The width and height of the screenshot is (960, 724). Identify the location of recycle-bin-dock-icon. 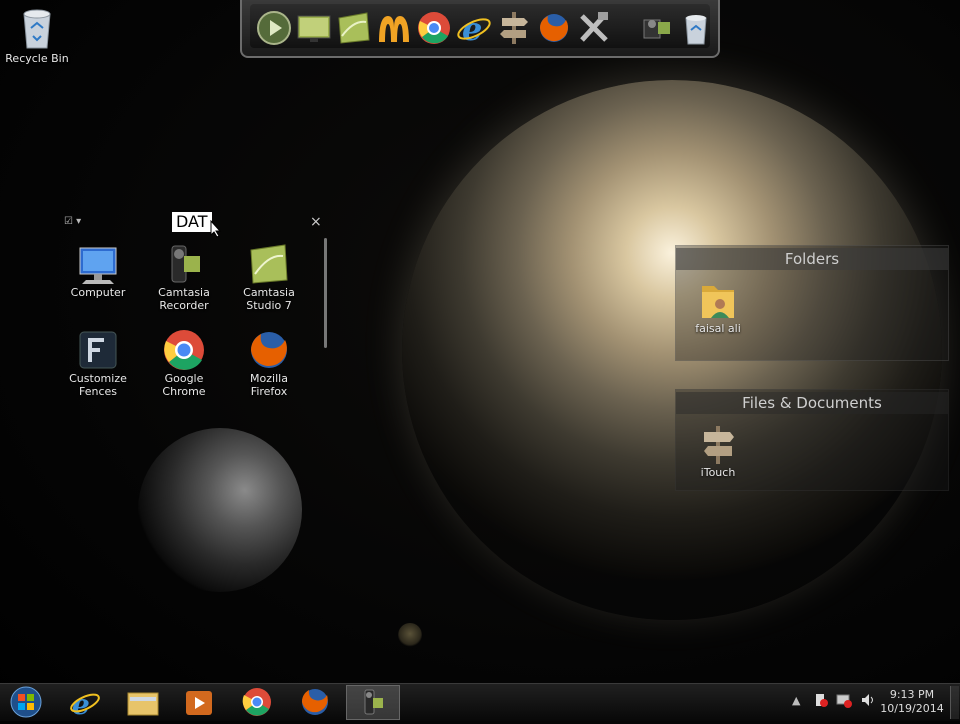
(696, 28).